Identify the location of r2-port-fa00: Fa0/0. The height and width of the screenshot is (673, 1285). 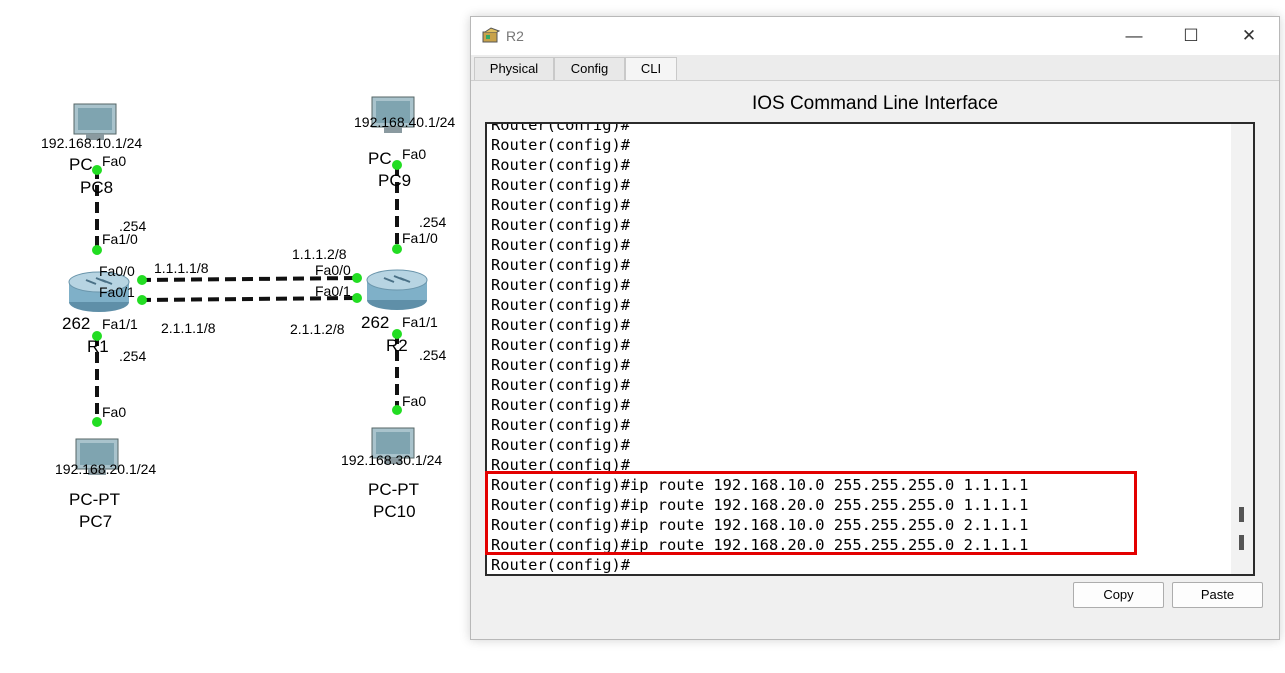
(333, 270).